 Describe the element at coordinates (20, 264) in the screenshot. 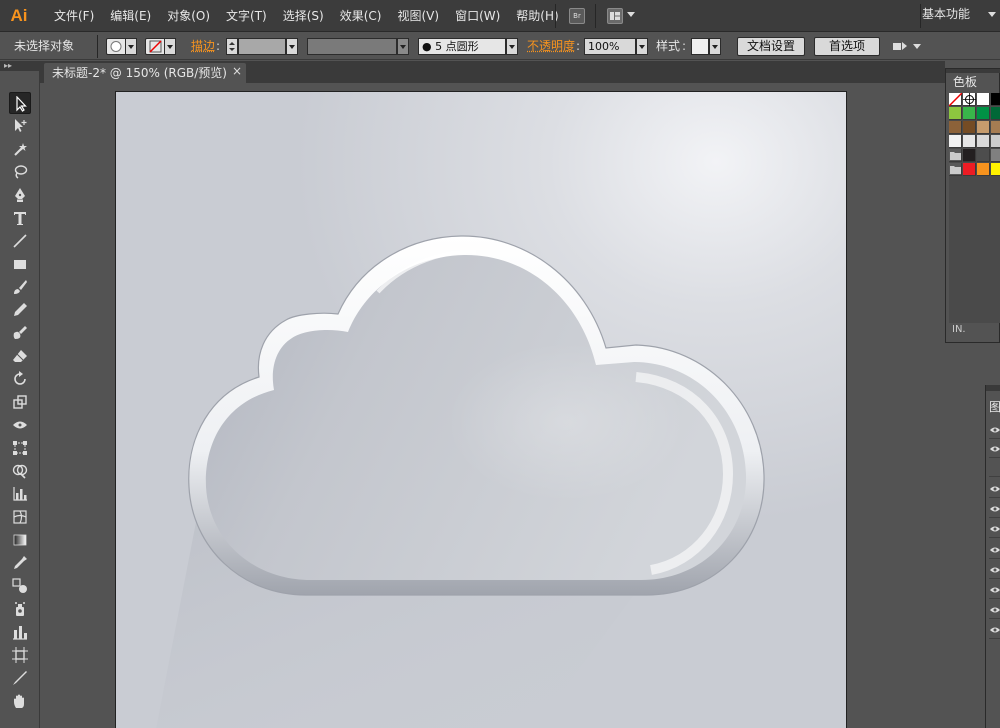

I see `rectangle-tool-icon` at that location.